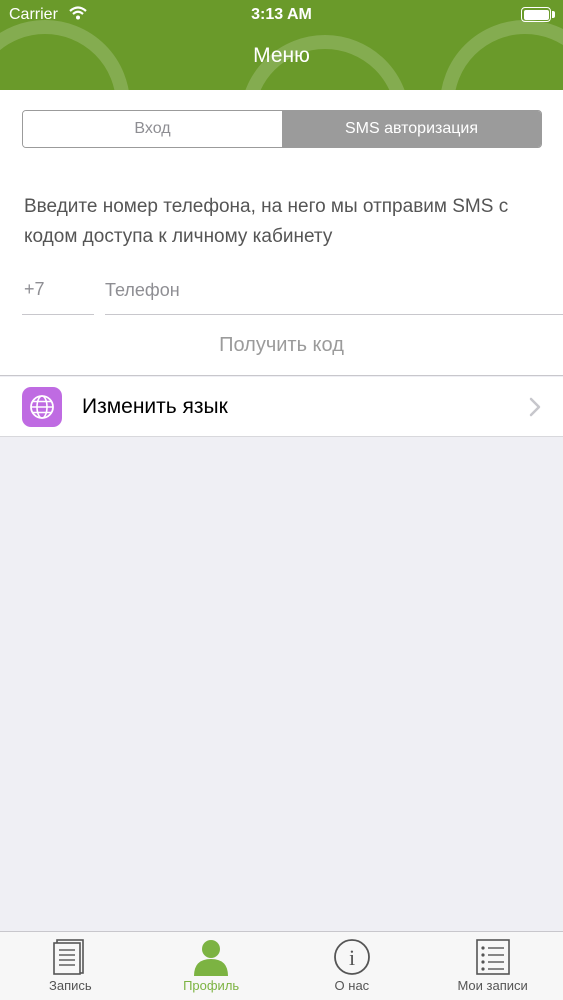  What do you see at coordinates (281, 345) in the screenshot?
I see `get-code-button: Получить код` at bounding box center [281, 345].